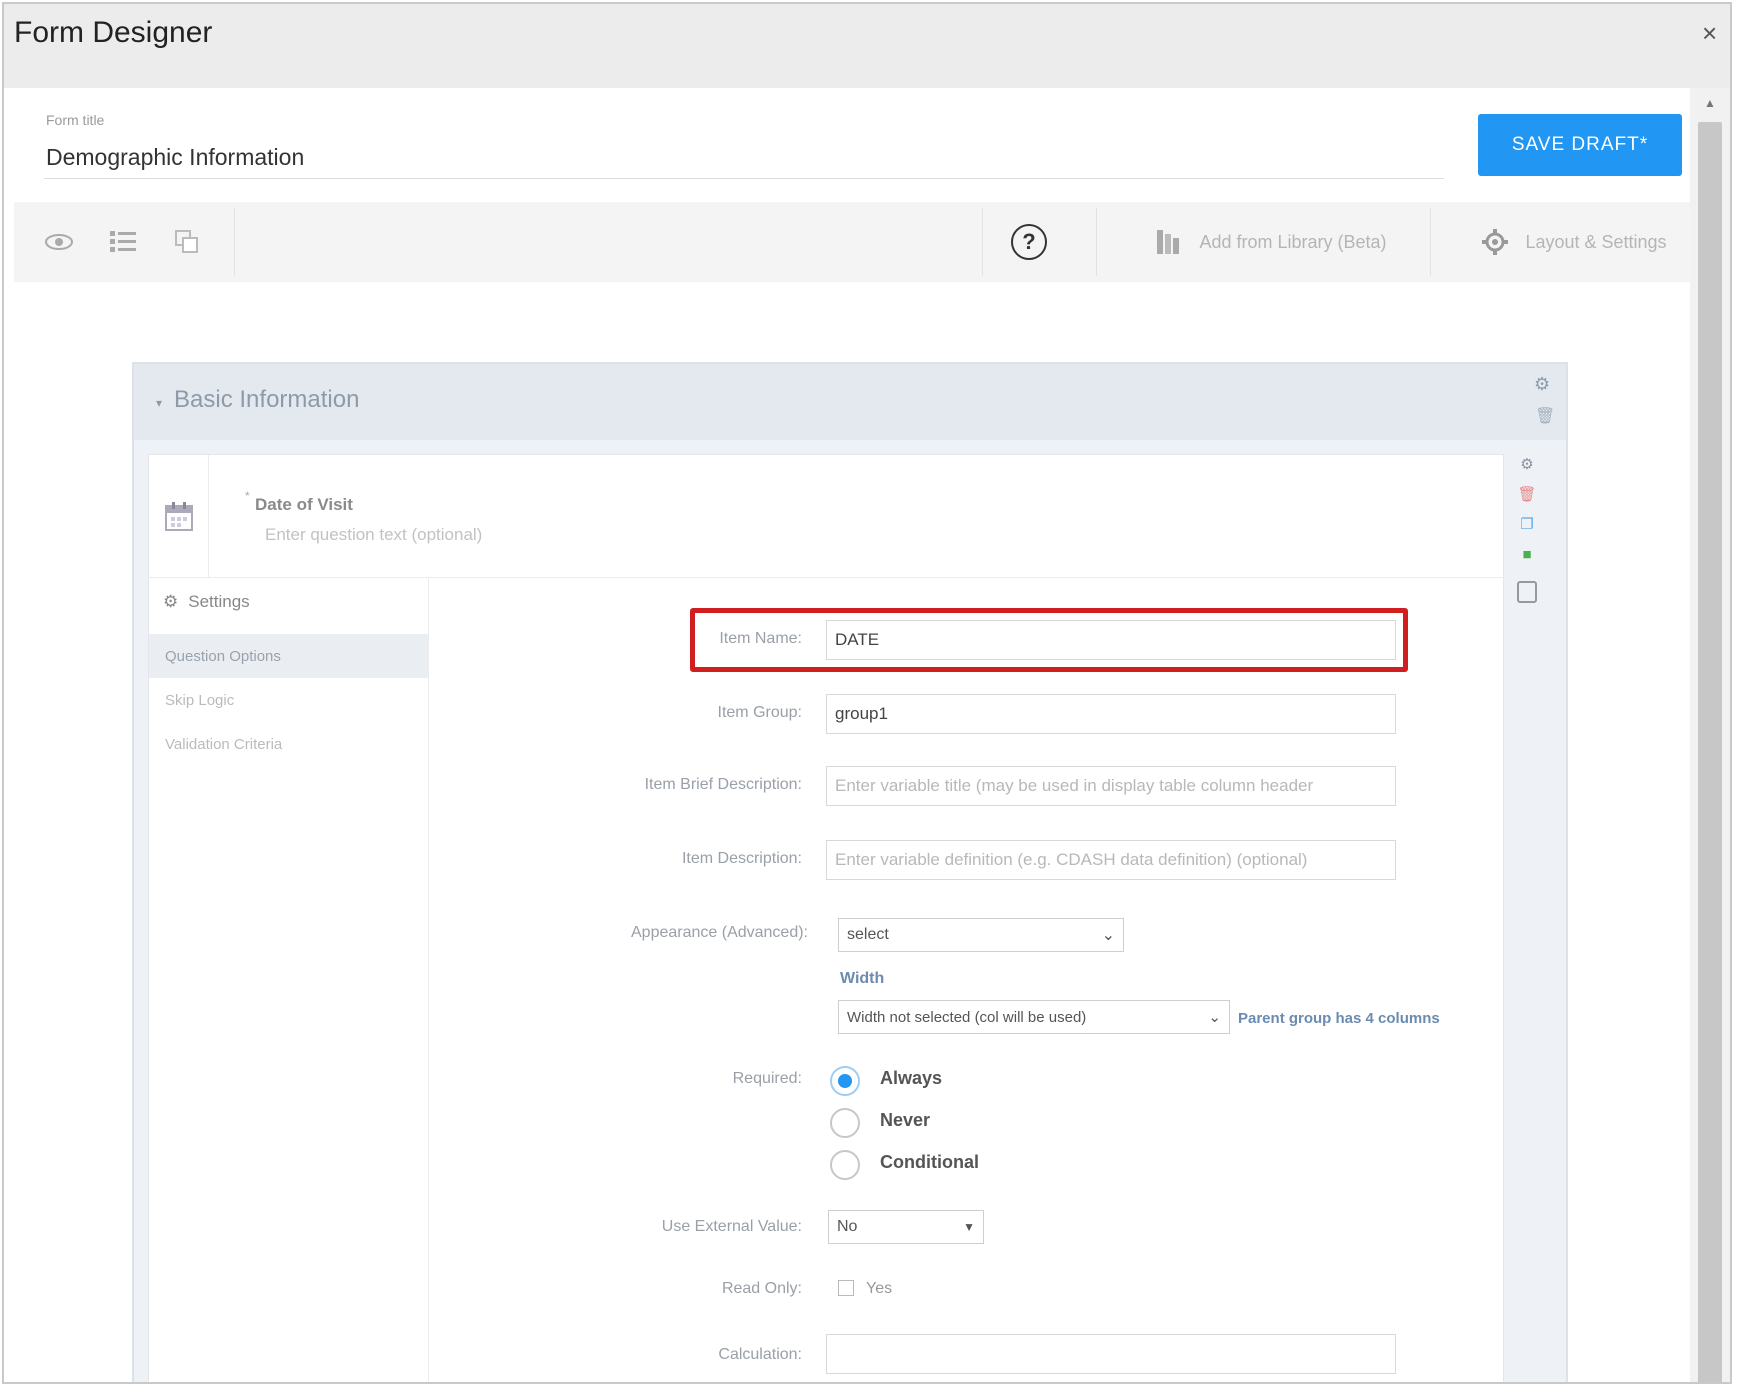 The image size is (1737, 1388). I want to click on collapse-caret-icon: ▾, so click(159, 403).